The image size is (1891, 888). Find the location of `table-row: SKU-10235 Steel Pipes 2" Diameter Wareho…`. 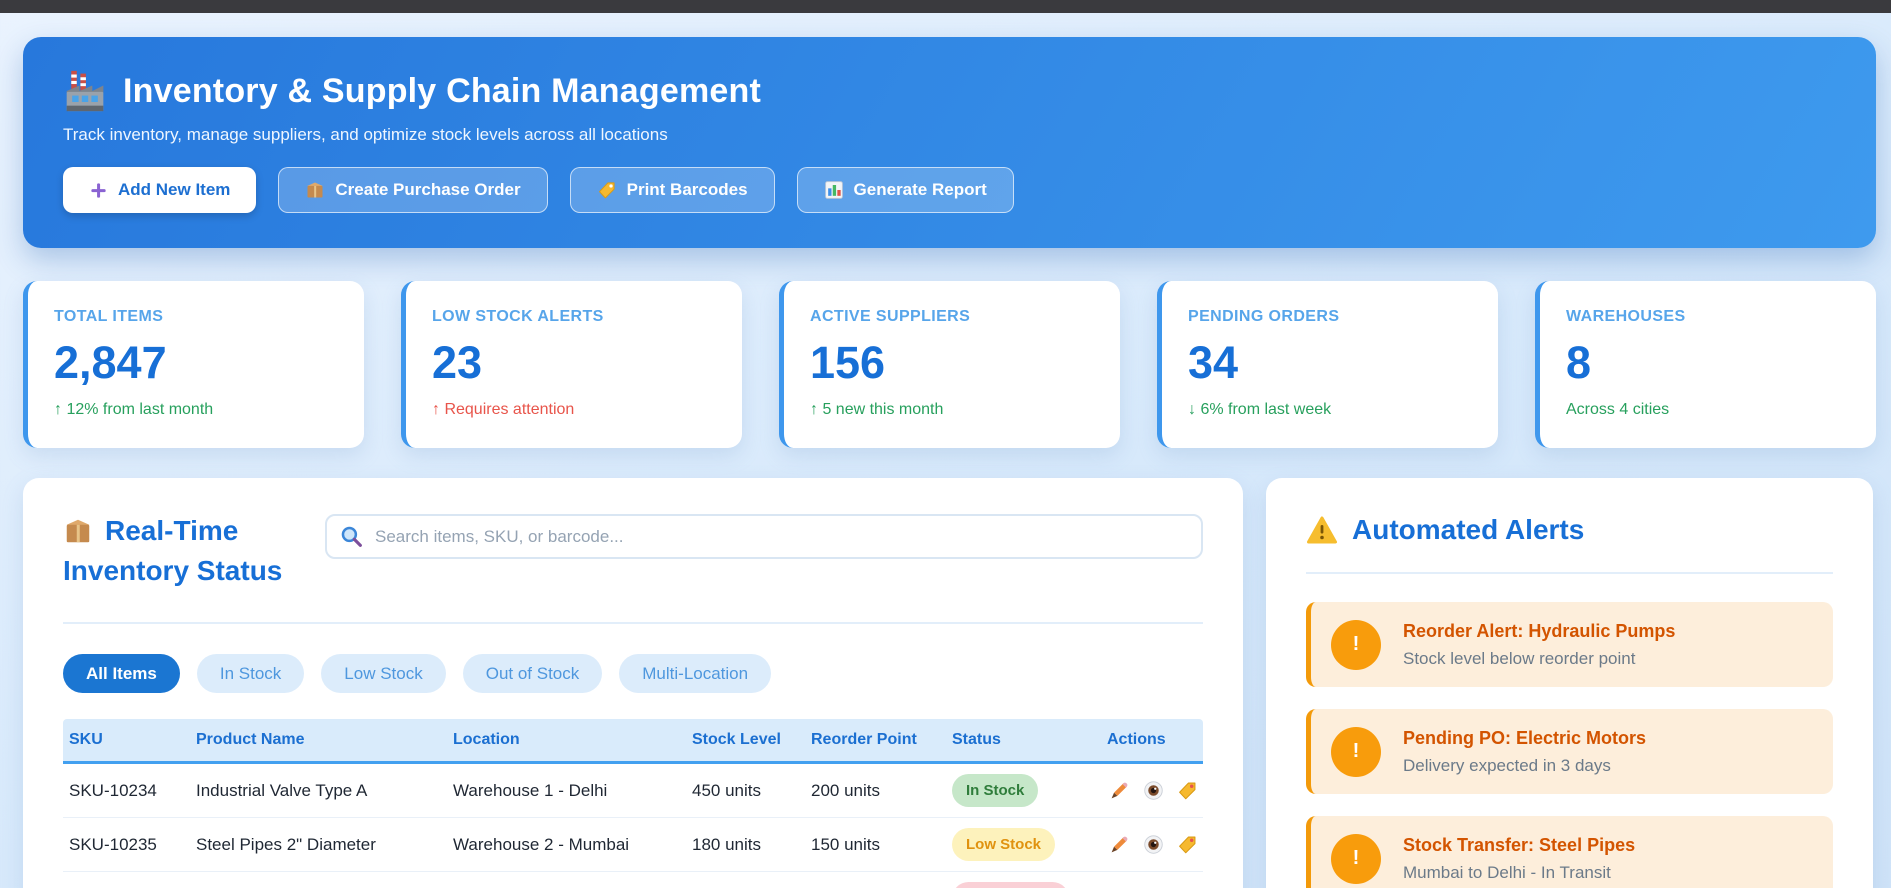

table-row: SKU-10235 Steel Pipes 2" Diameter Wareho… is located at coordinates (633, 845).